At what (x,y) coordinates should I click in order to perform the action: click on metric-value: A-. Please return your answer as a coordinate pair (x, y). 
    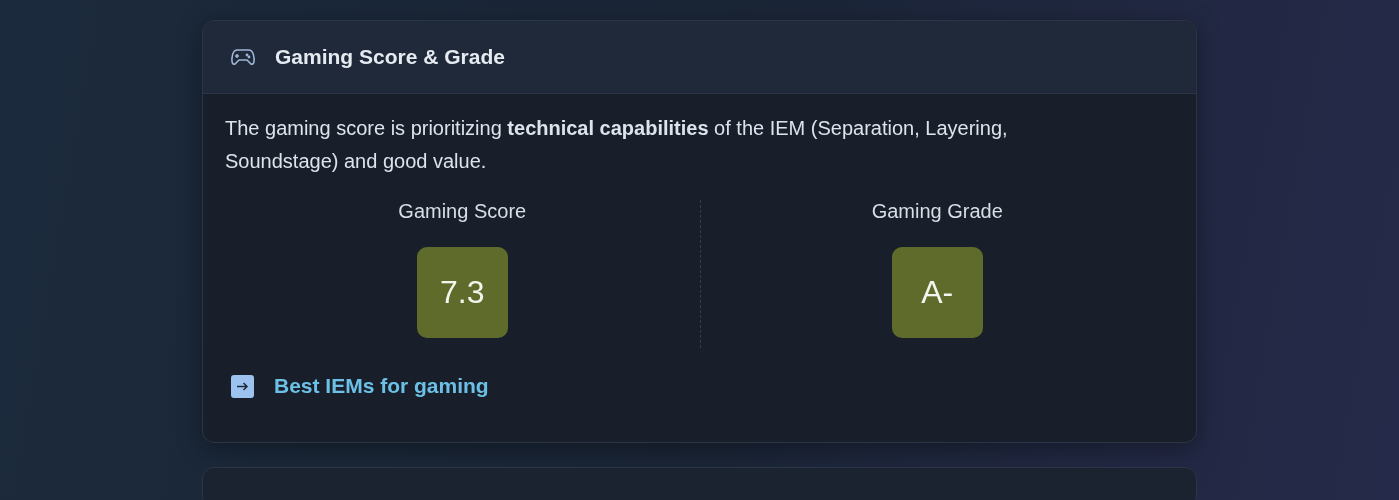
    Looking at the image, I should click on (937, 292).